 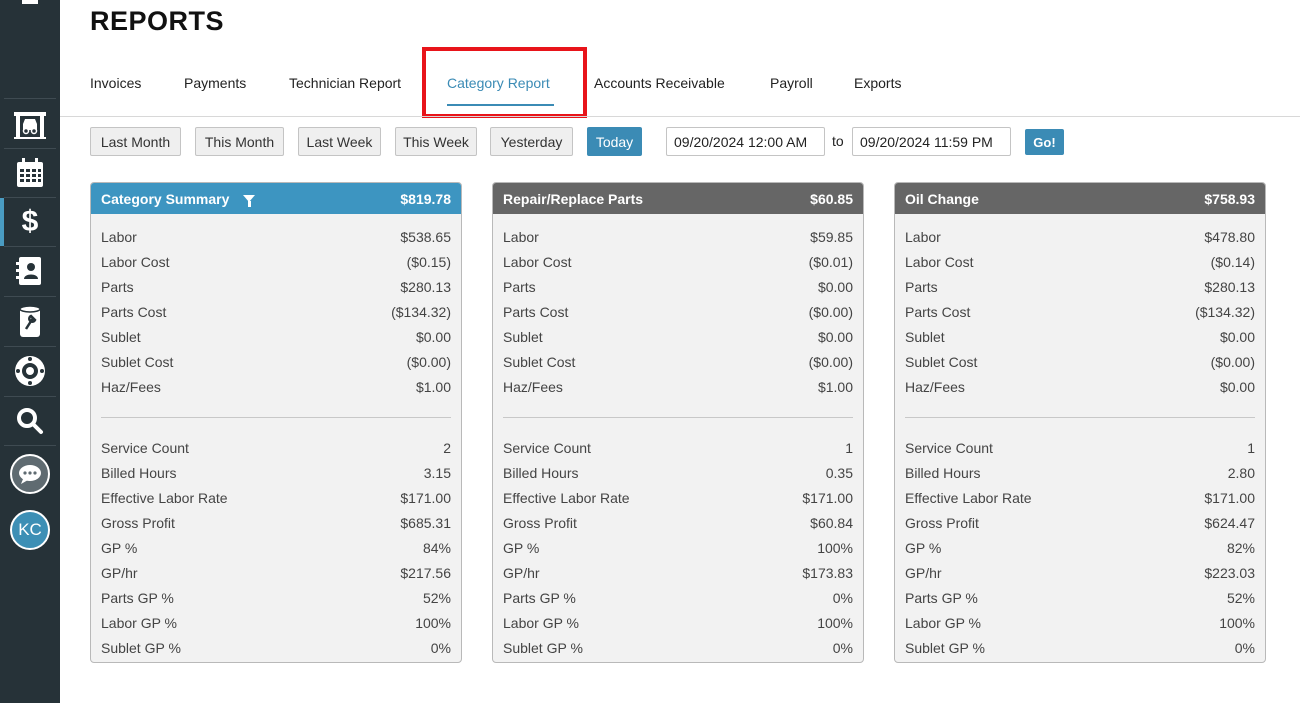 What do you see at coordinates (1225, 311) in the screenshot?
I see `metric-value: ($134.32)` at bounding box center [1225, 311].